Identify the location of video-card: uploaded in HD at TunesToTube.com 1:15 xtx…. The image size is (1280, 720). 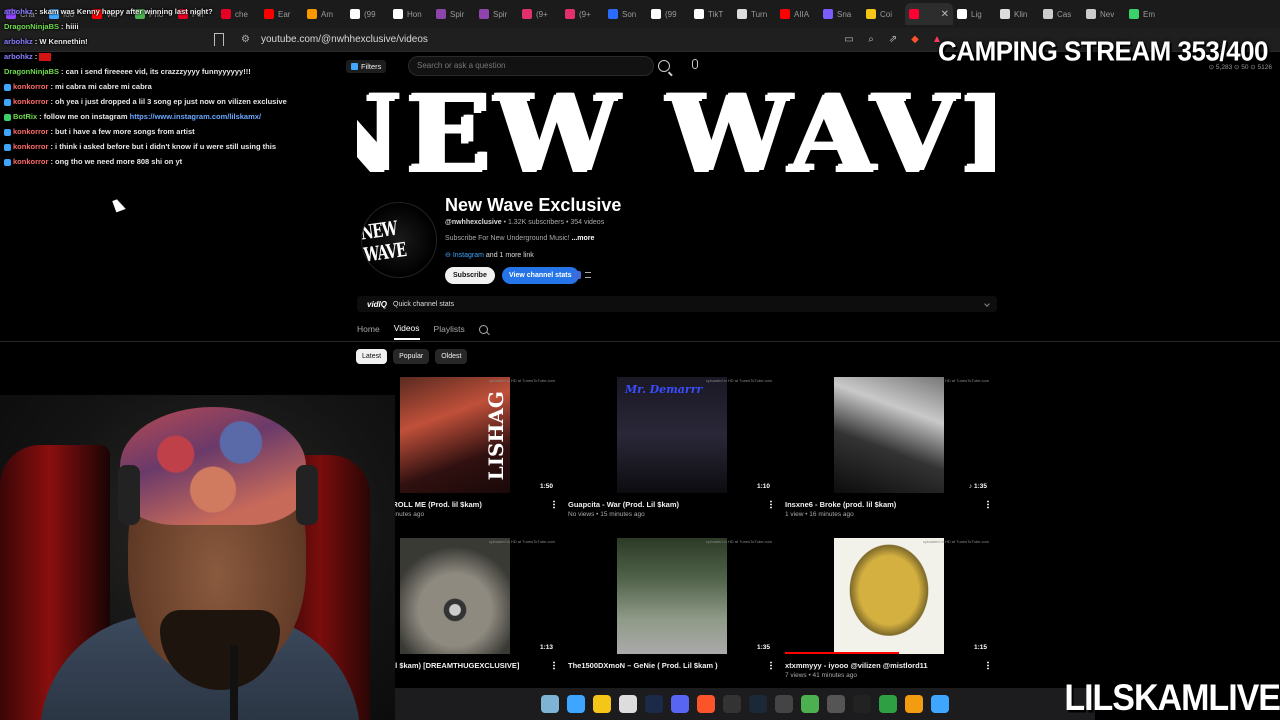
(889, 608).